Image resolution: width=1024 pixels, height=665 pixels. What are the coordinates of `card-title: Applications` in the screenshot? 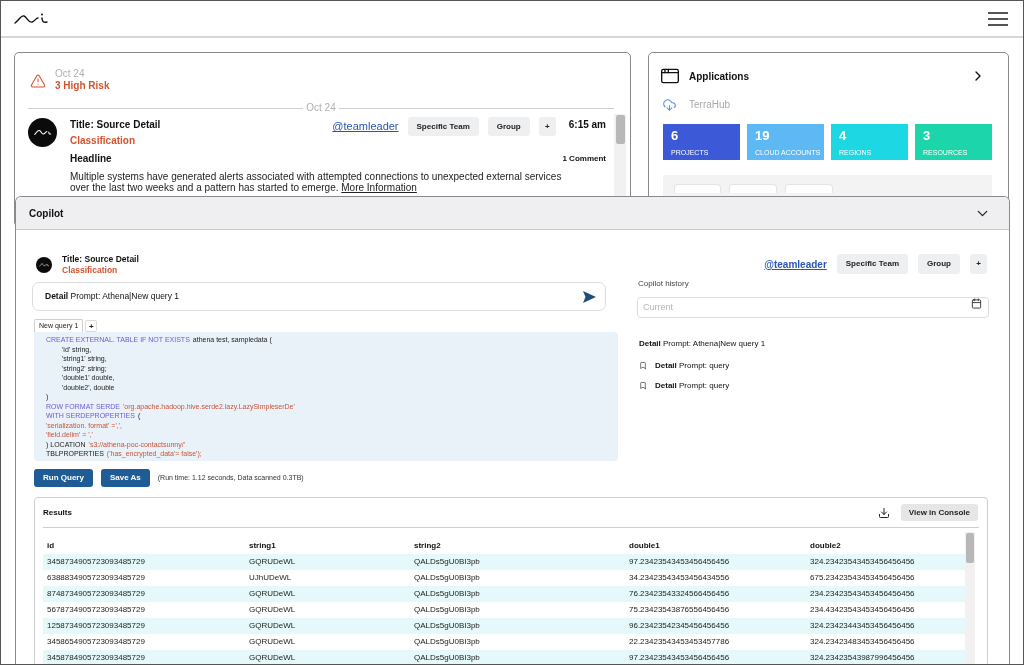 It's located at (719, 76).